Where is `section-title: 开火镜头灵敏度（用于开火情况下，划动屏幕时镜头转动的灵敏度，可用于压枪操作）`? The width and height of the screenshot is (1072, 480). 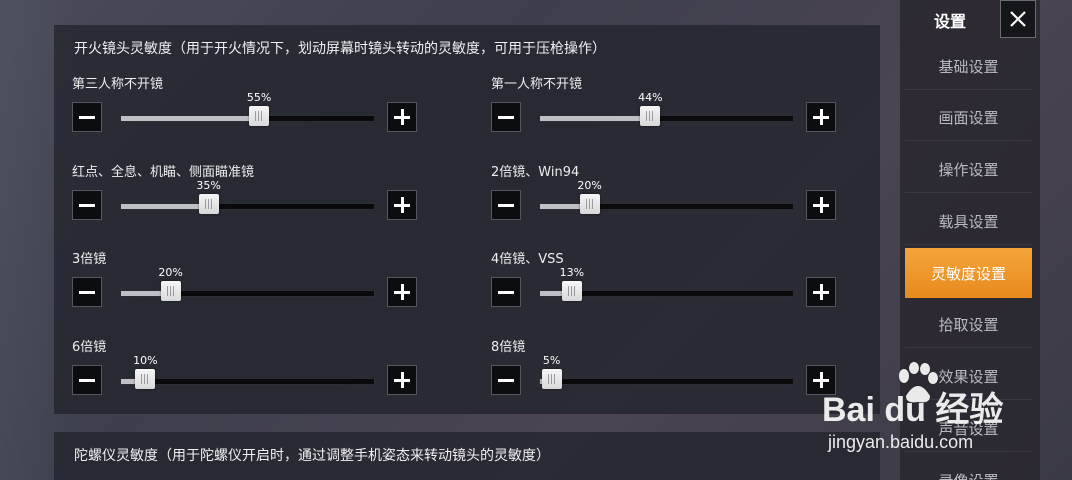 section-title: 开火镜头灵敏度（用于开火情况下，划动屏幕时镜头转动的灵敏度，可用于压枪操作） is located at coordinates (340, 49).